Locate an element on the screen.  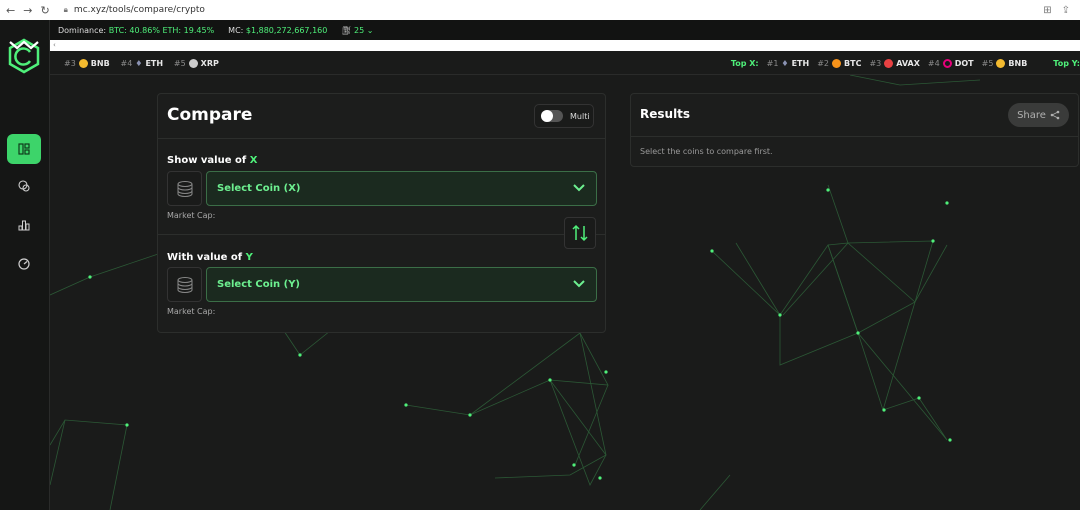
sidebar is located at coordinates (25, 265).